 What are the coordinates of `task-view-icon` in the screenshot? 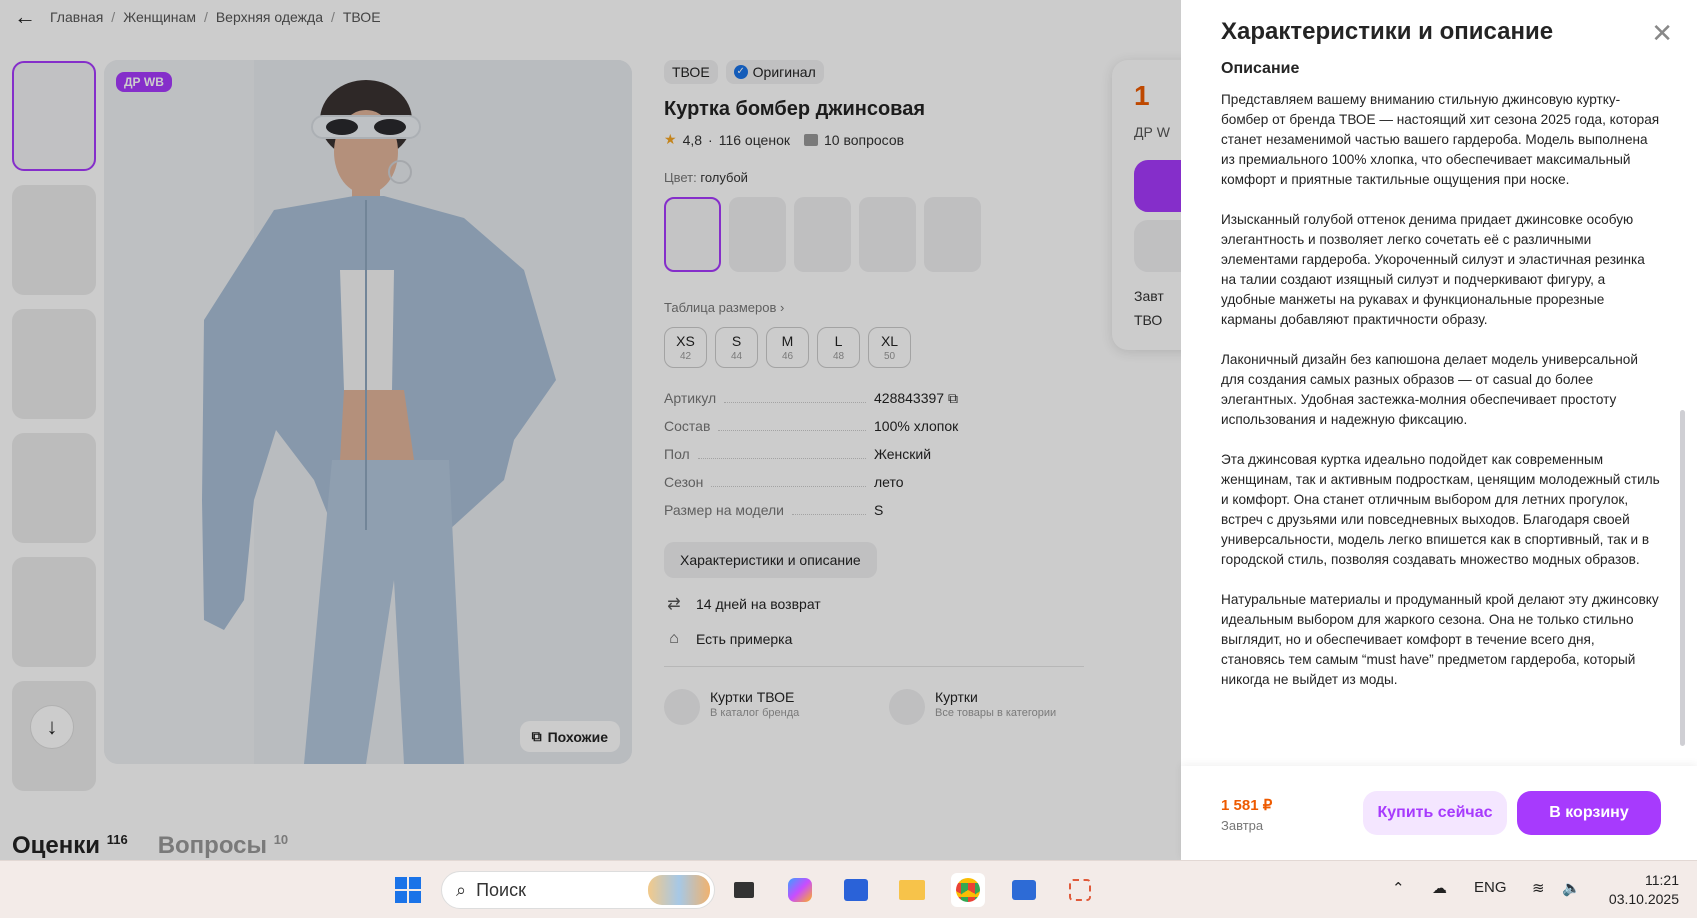 It's located at (744, 890).